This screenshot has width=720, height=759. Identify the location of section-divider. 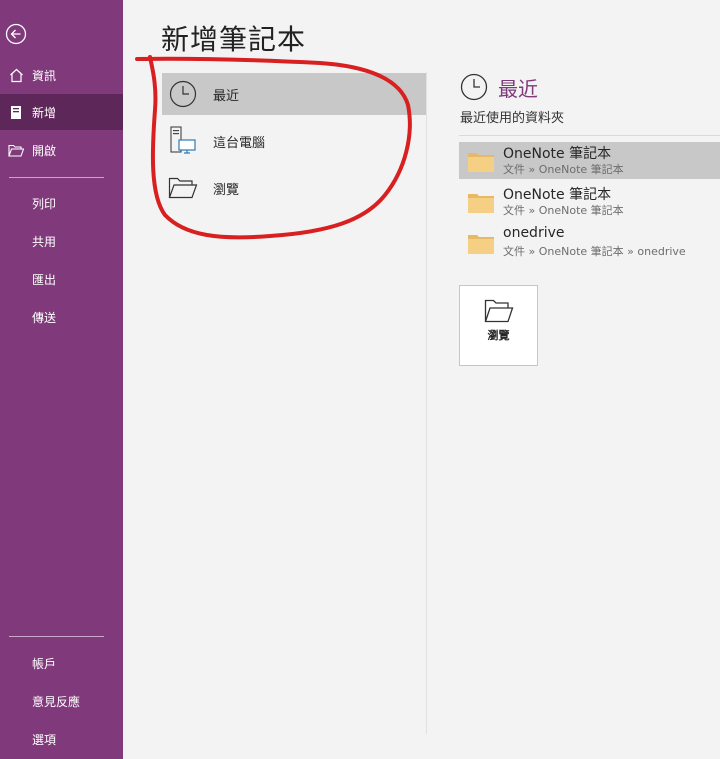
(589, 135).